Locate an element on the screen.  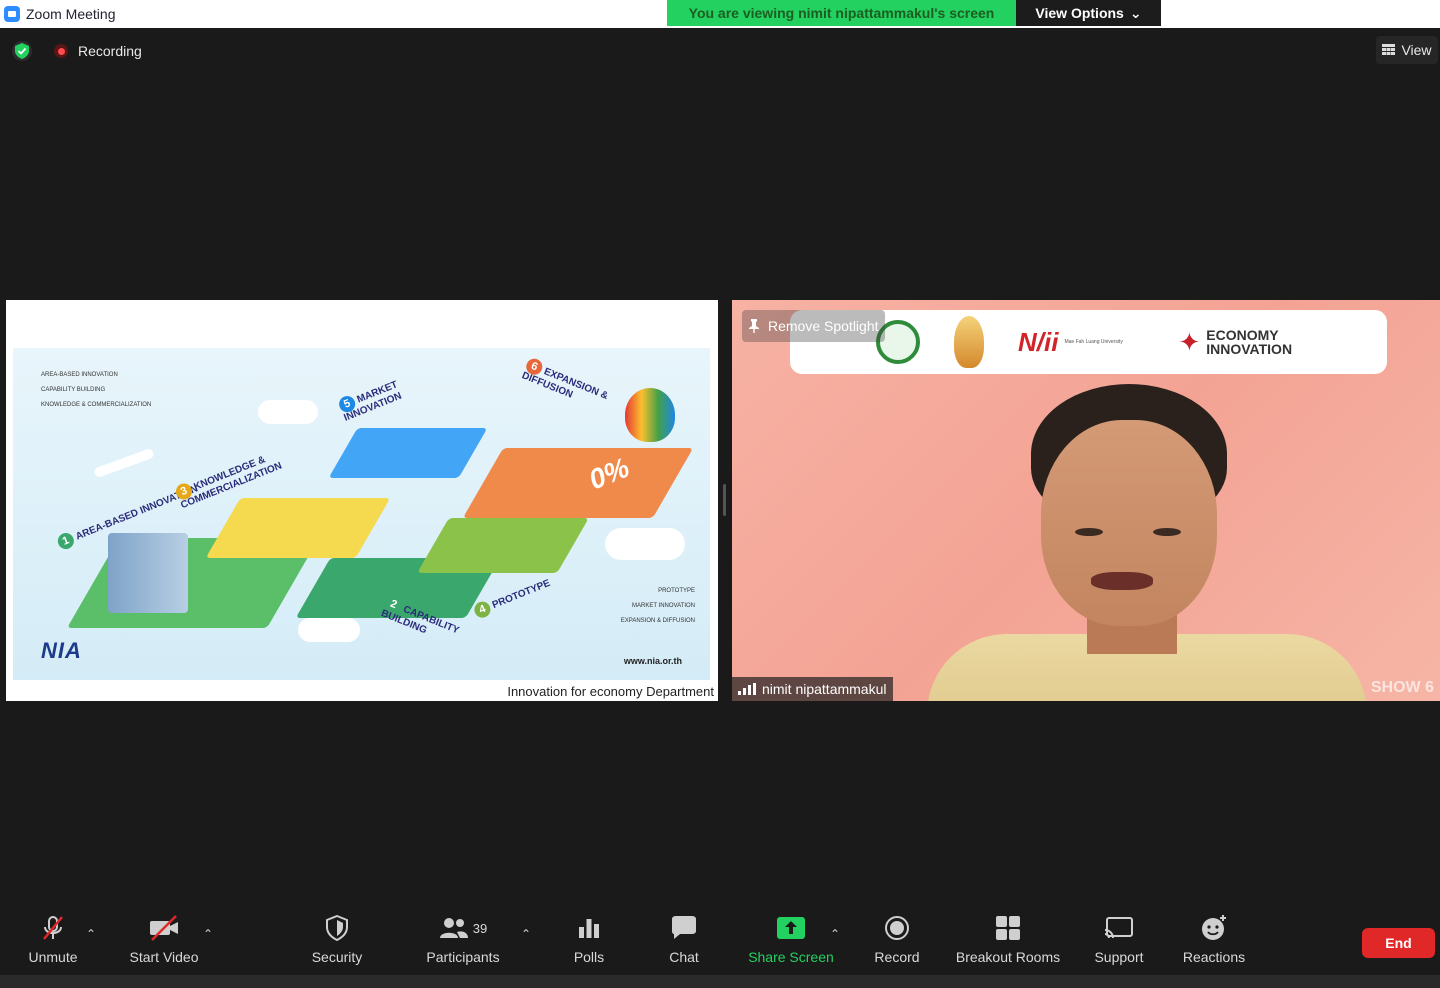
royal-emblem-logo is located at coordinates (969, 342).